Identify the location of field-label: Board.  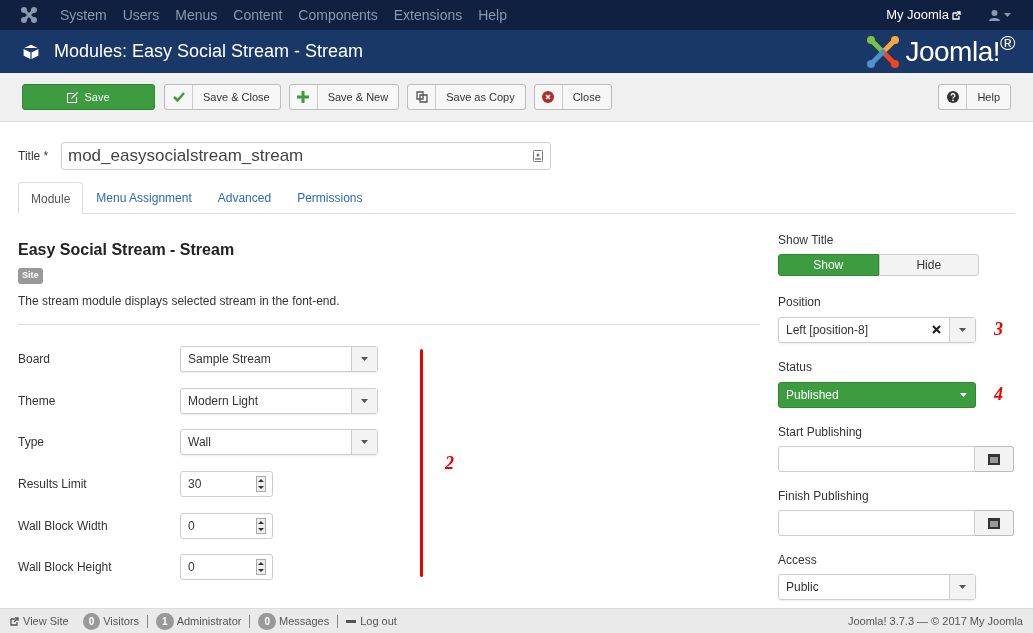
(35, 360).